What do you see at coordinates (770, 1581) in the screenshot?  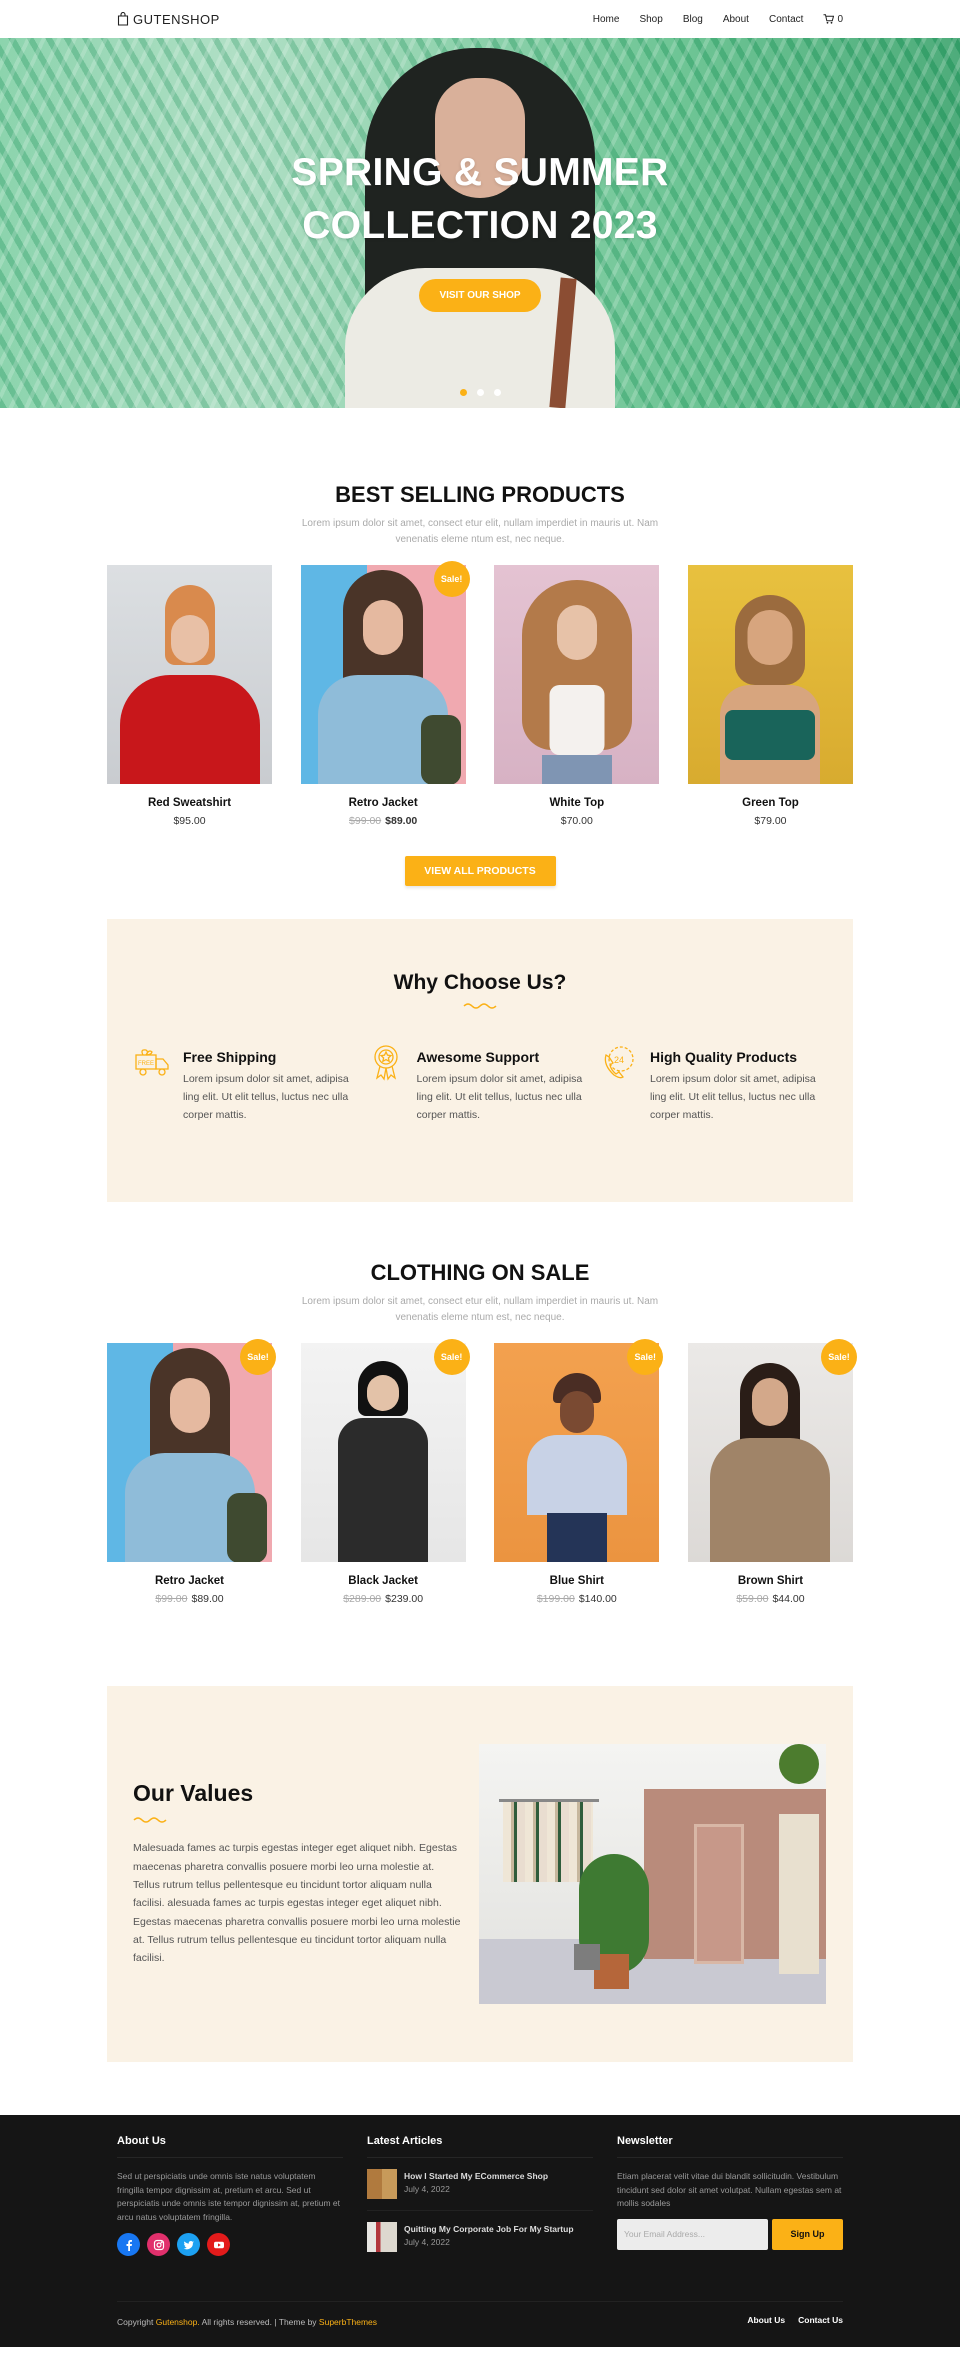 I see `product-name: Brown Shirt` at bounding box center [770, 1581].